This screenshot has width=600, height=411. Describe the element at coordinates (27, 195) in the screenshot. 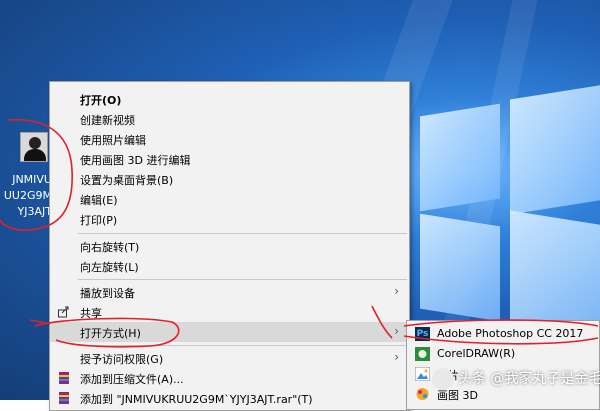

I see `file-label: JNMIVU UU2G9M YJ3AJT` at that location.